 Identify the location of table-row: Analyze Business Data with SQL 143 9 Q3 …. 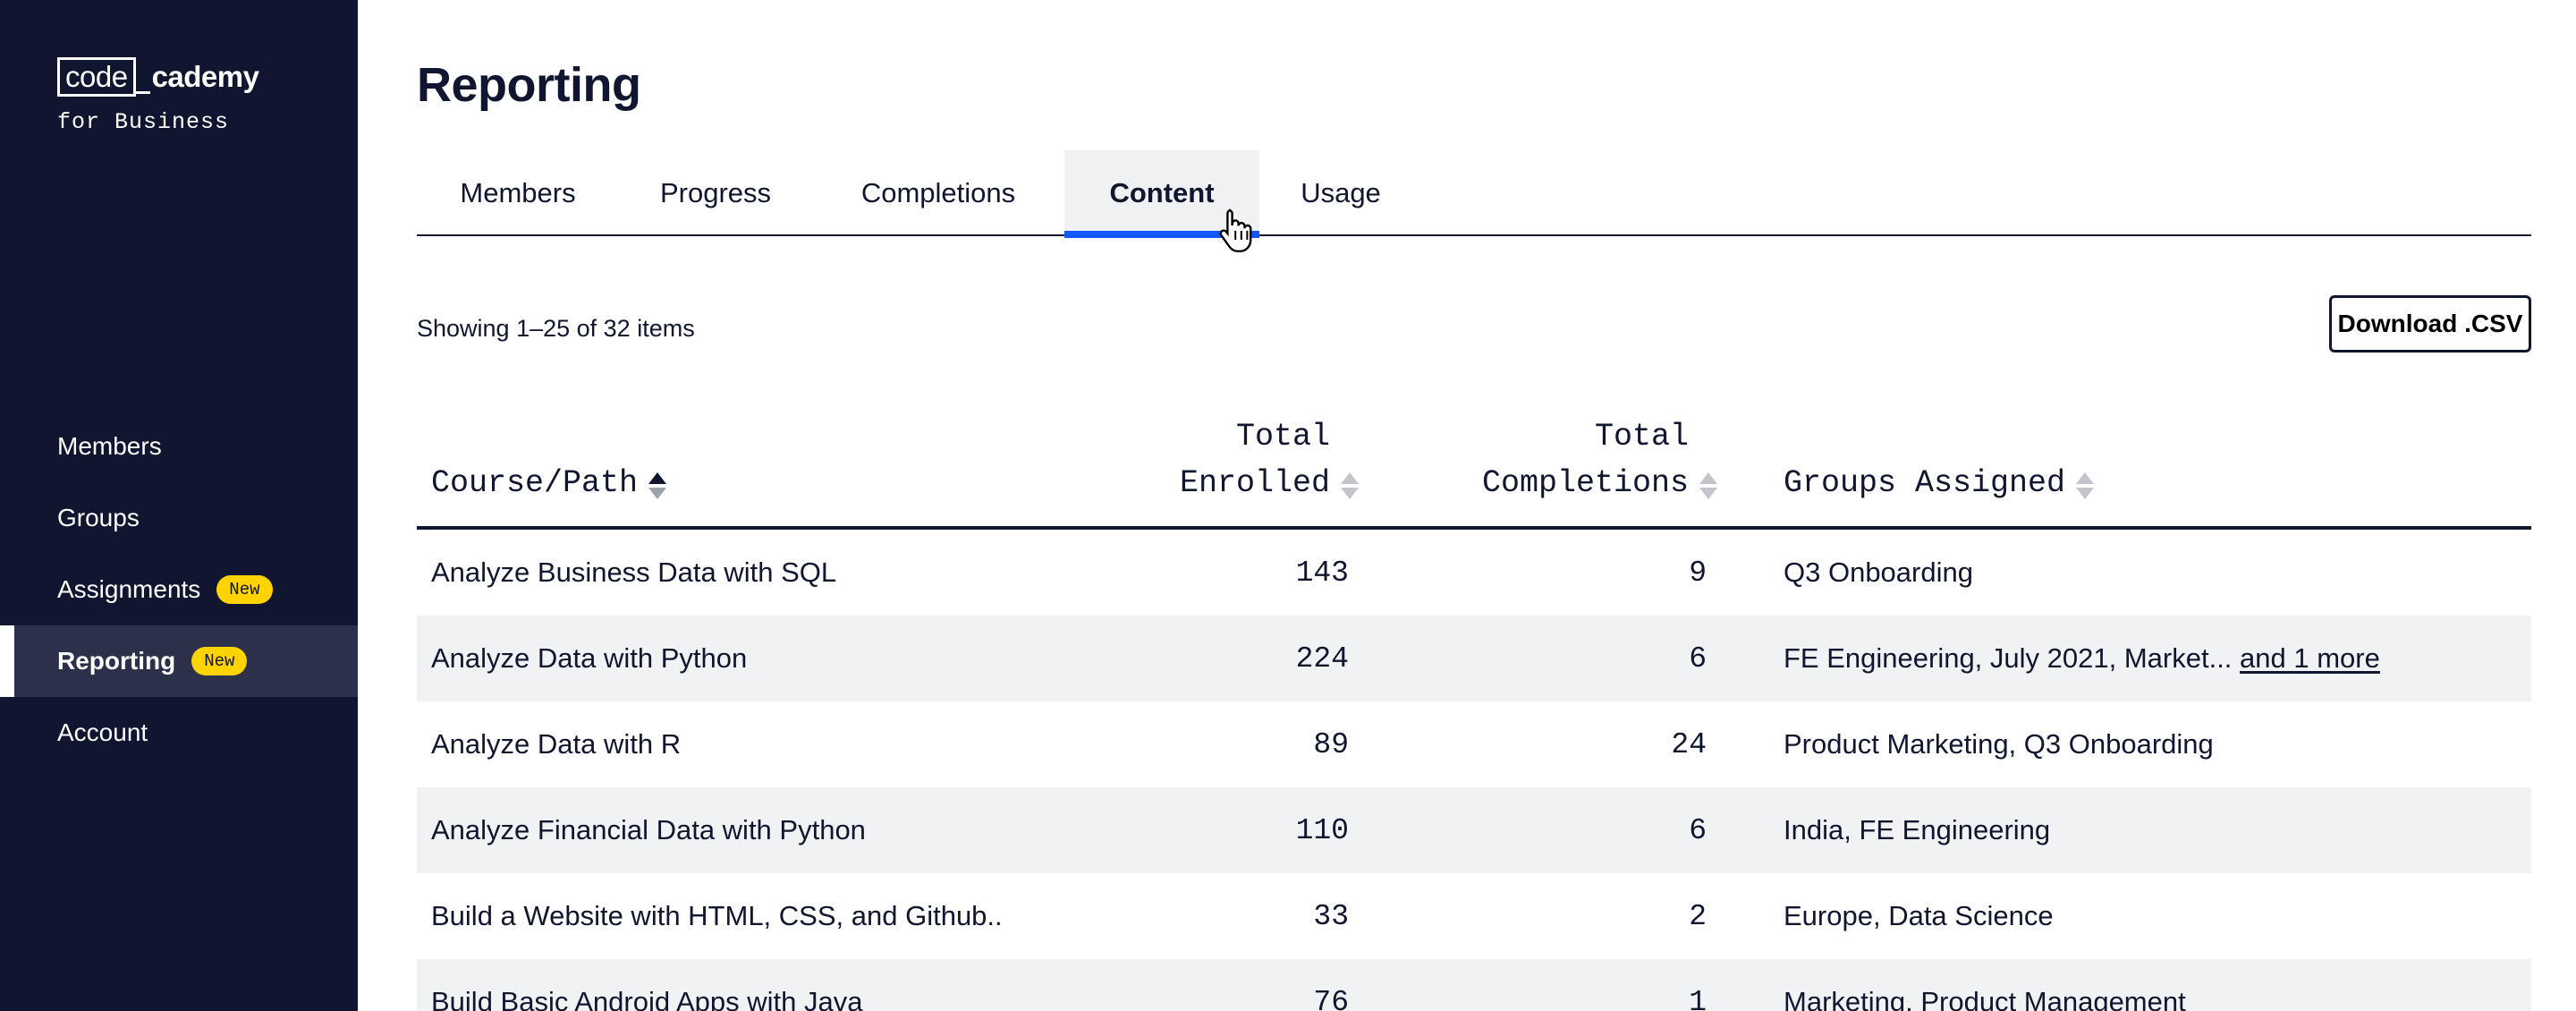
(1474, 573).